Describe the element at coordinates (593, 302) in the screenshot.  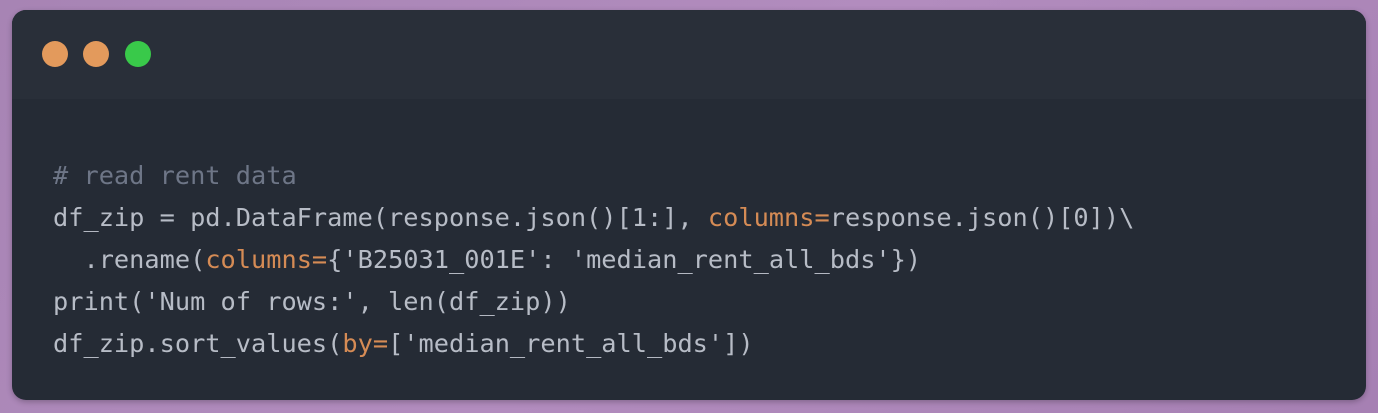
I see `code-line-4: print('Num of rows:', len(df_zip))` at that location.